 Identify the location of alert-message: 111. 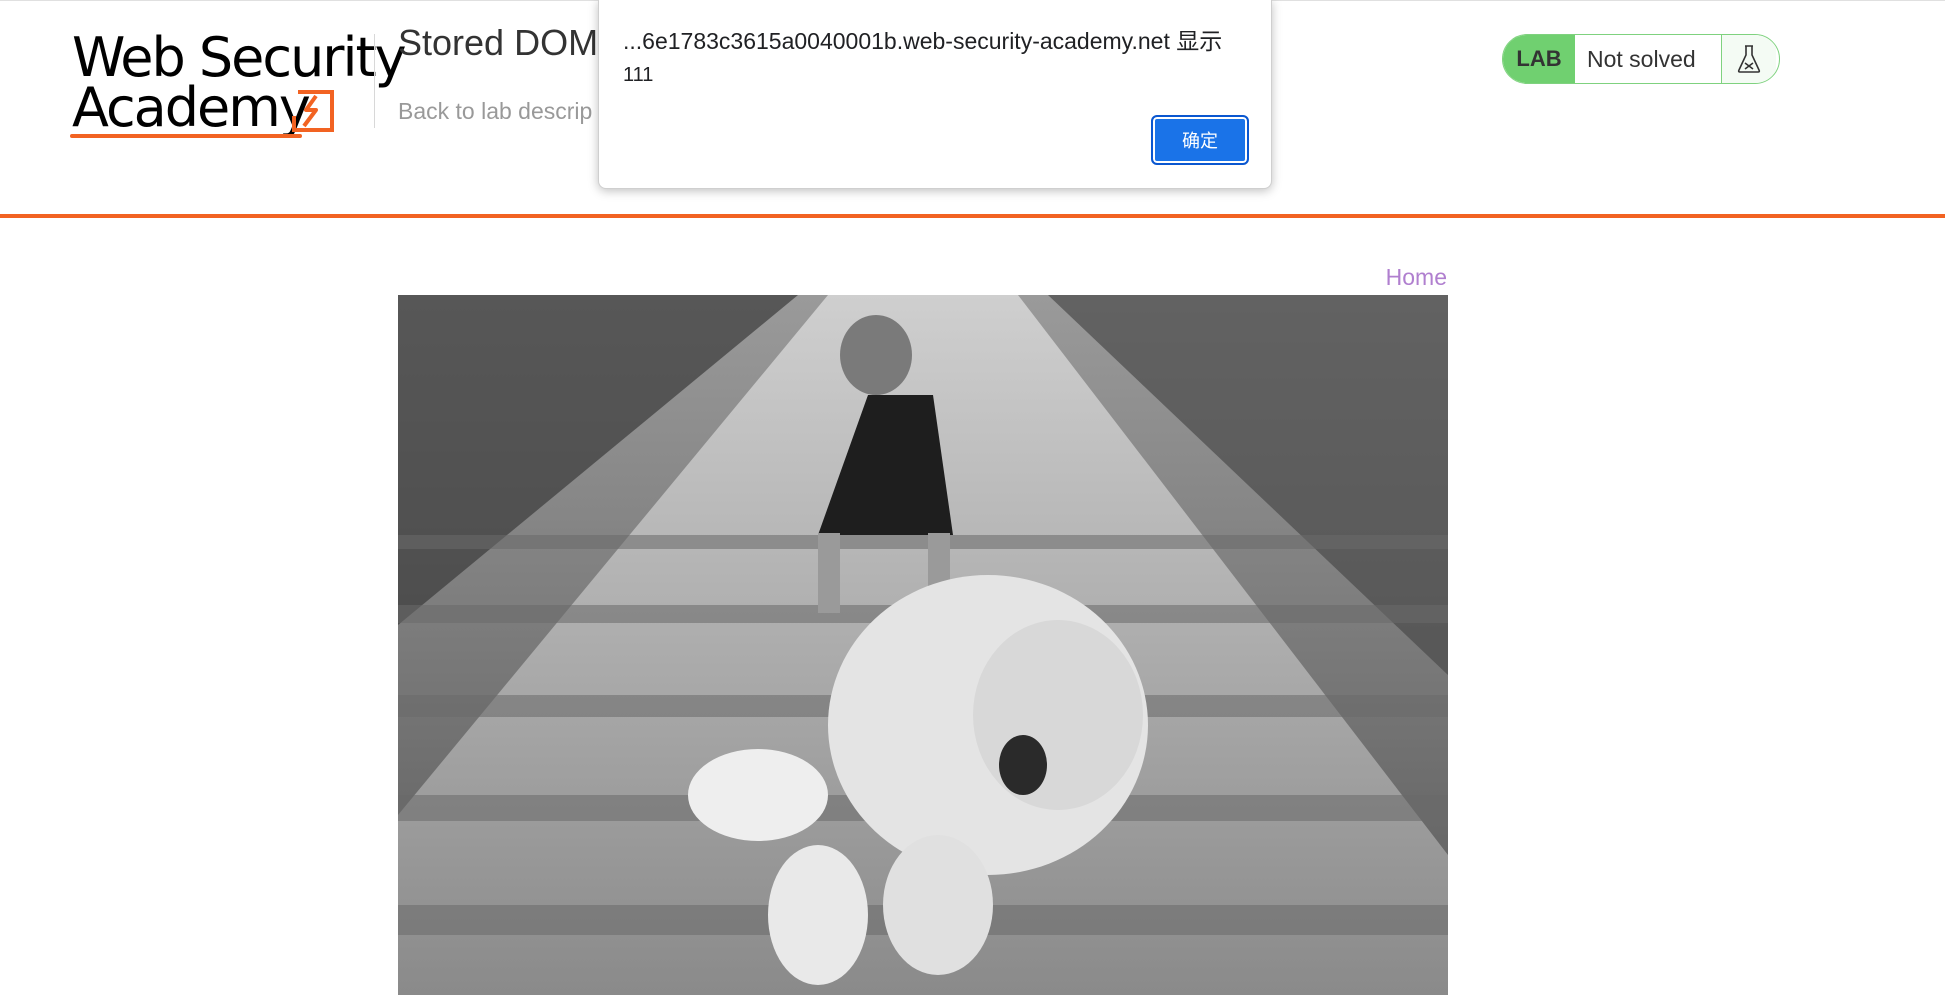
(638, 75).